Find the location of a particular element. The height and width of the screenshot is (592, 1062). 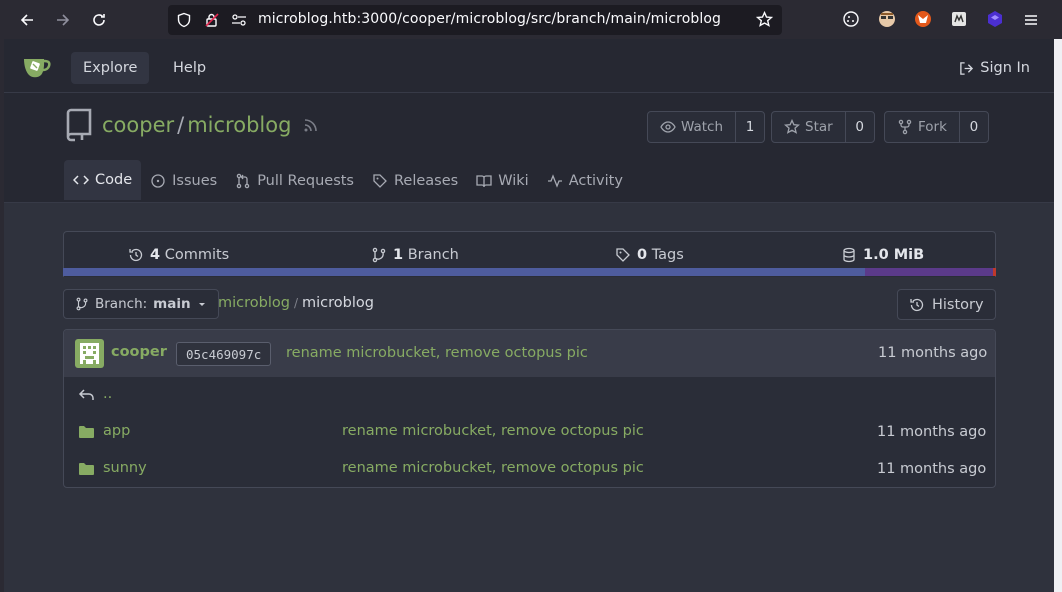

tab-wiki: Wiki is located at coordinates (502, 181).